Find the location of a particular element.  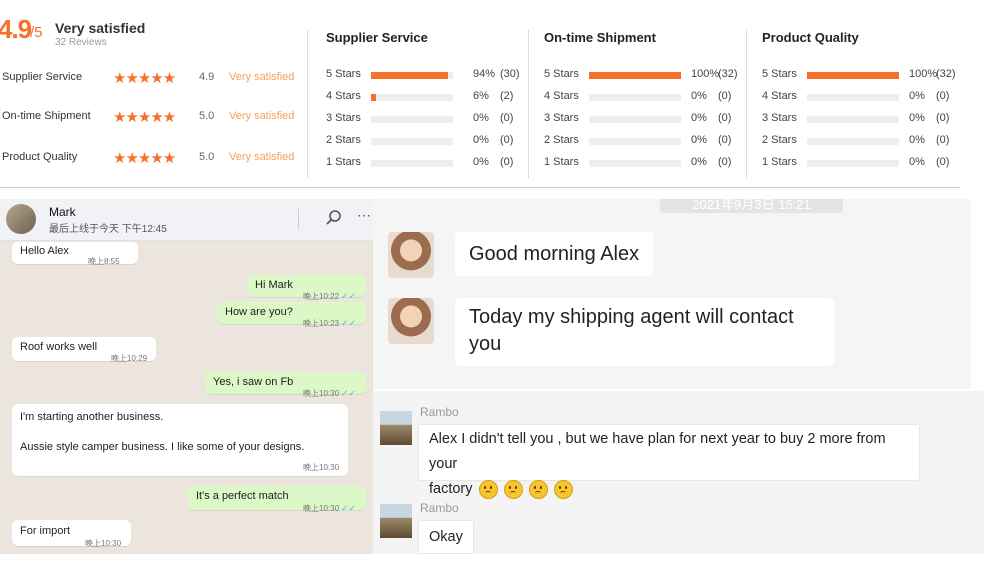

message-text: How are you? is located at coordinates (259, 312).